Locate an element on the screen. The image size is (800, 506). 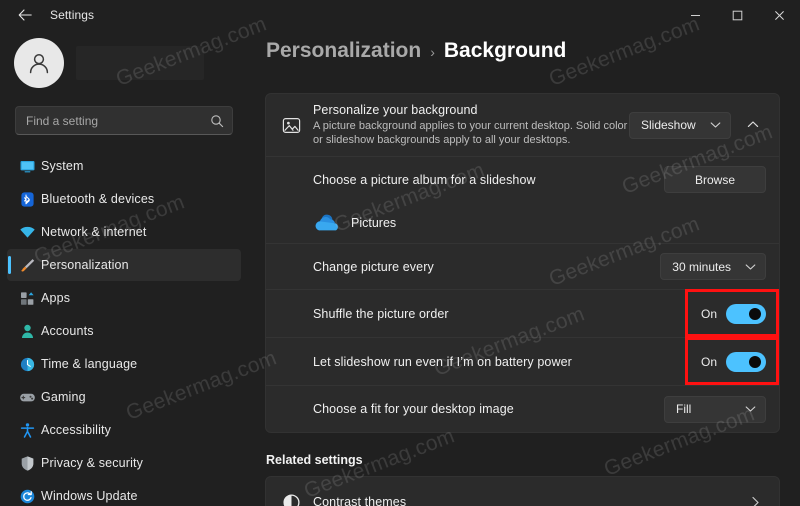
row-controls: 30 minutes is located at coordinates (713, 266).